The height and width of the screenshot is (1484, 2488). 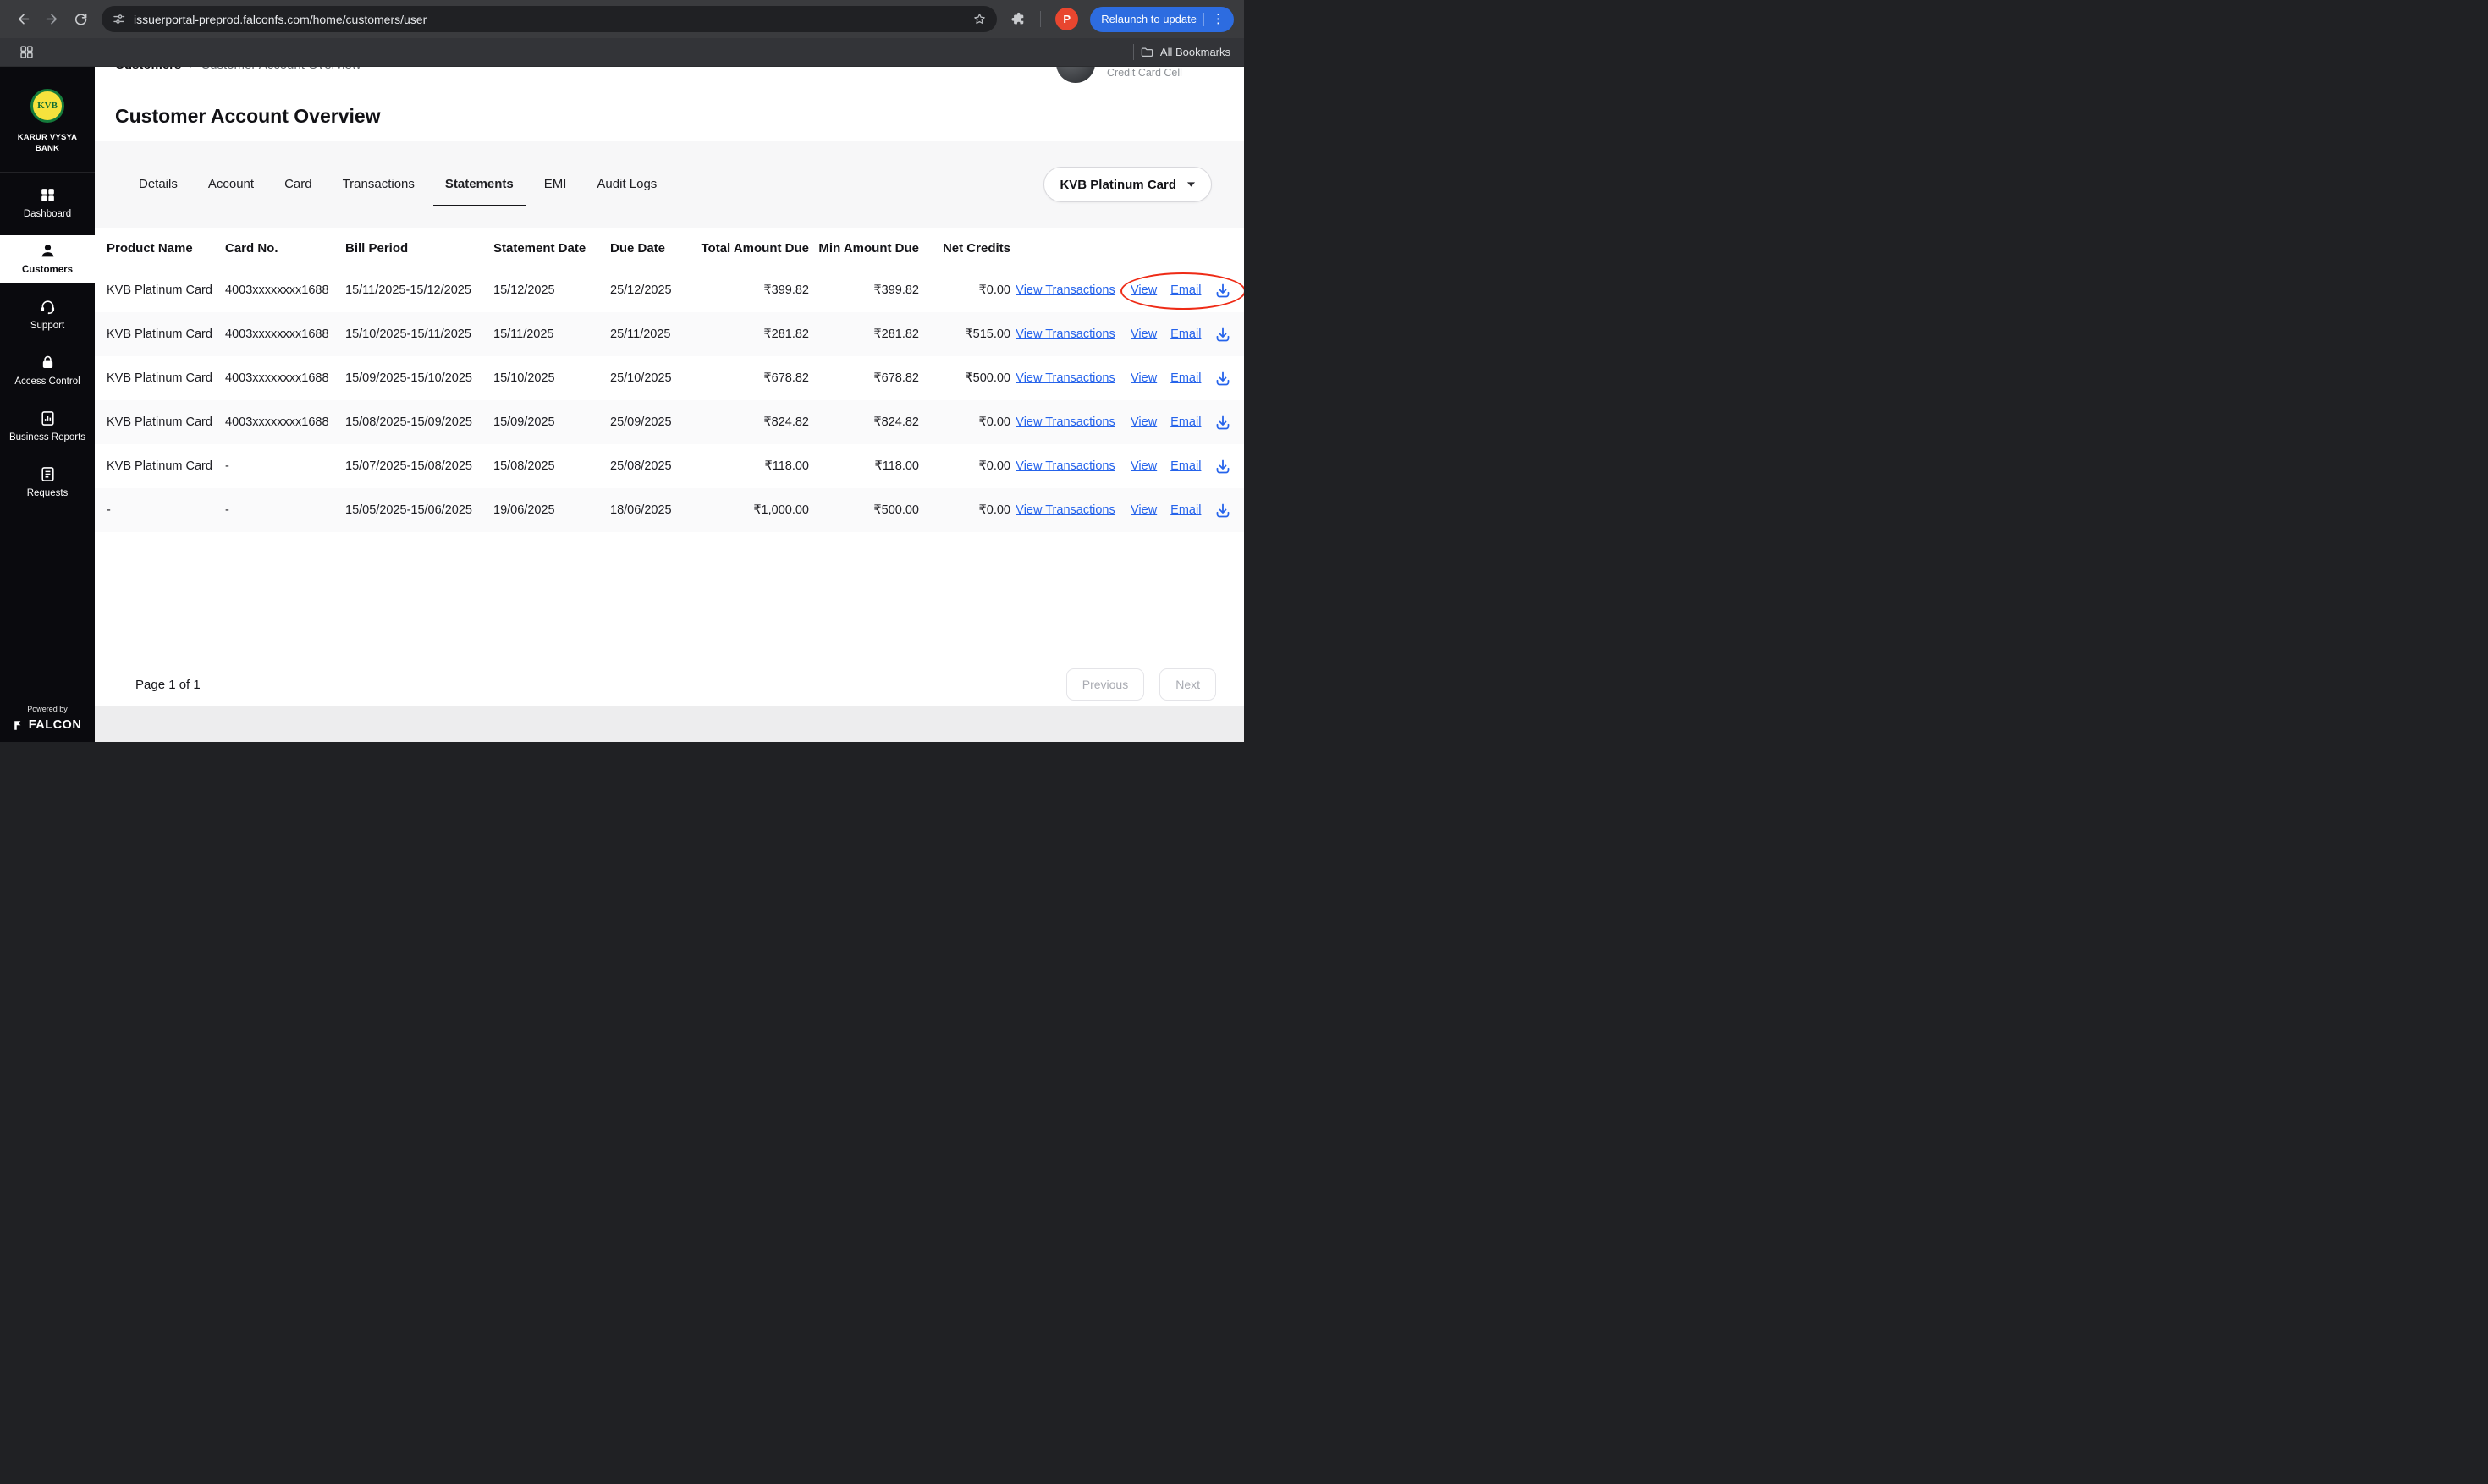 What do you see at coordinates (1041, 19) in the screenshot?
I see `toolbar-divider` at bounding box center [1041, 19].